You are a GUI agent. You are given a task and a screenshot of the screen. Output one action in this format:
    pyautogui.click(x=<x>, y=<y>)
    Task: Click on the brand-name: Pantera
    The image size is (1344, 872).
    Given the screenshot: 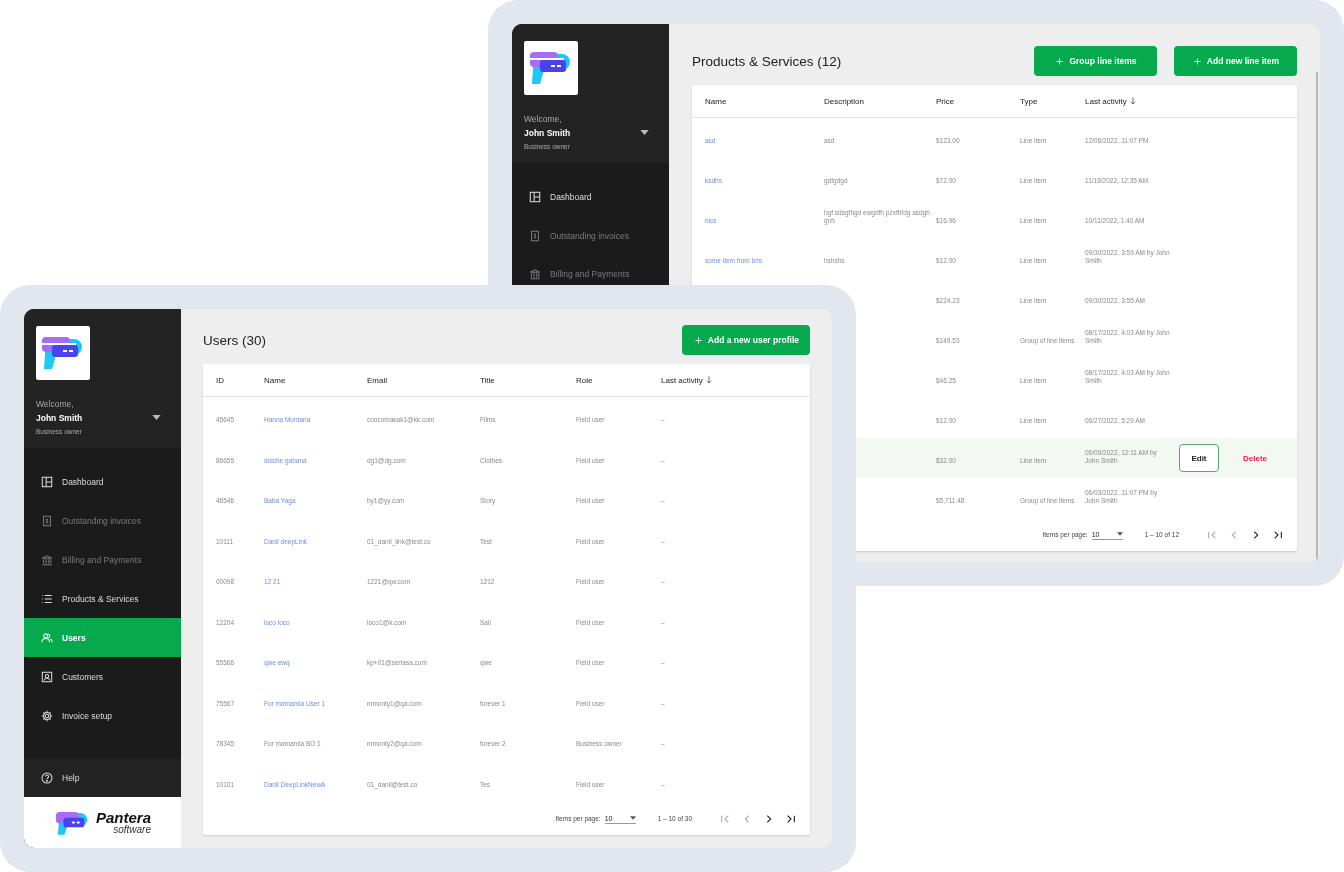 What is the action you would take?
    pyautogui.click(x=123, y=817)
    